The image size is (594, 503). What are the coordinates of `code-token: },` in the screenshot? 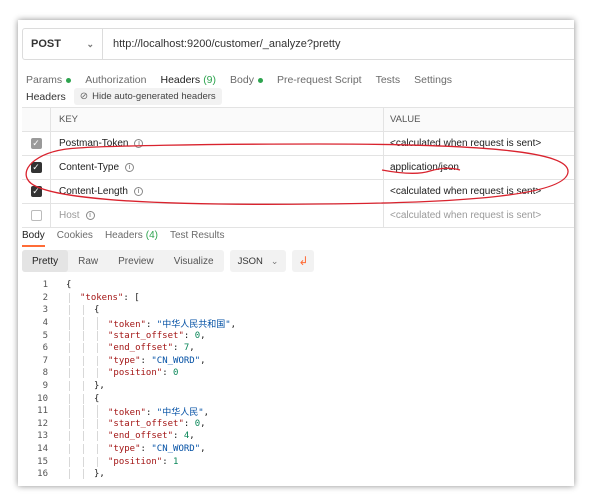 It's located at (99, 386).